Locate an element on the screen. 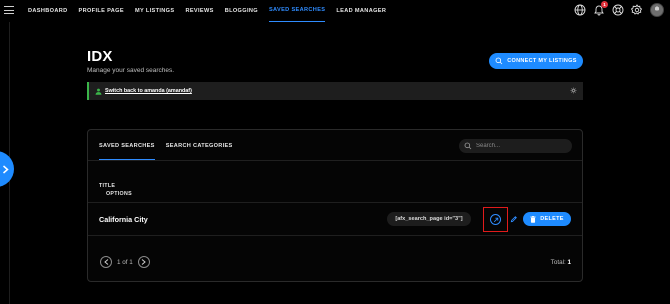 The width and height of the screenshot is (670, 304). previous-page-button is located at coordinates (106, 262).